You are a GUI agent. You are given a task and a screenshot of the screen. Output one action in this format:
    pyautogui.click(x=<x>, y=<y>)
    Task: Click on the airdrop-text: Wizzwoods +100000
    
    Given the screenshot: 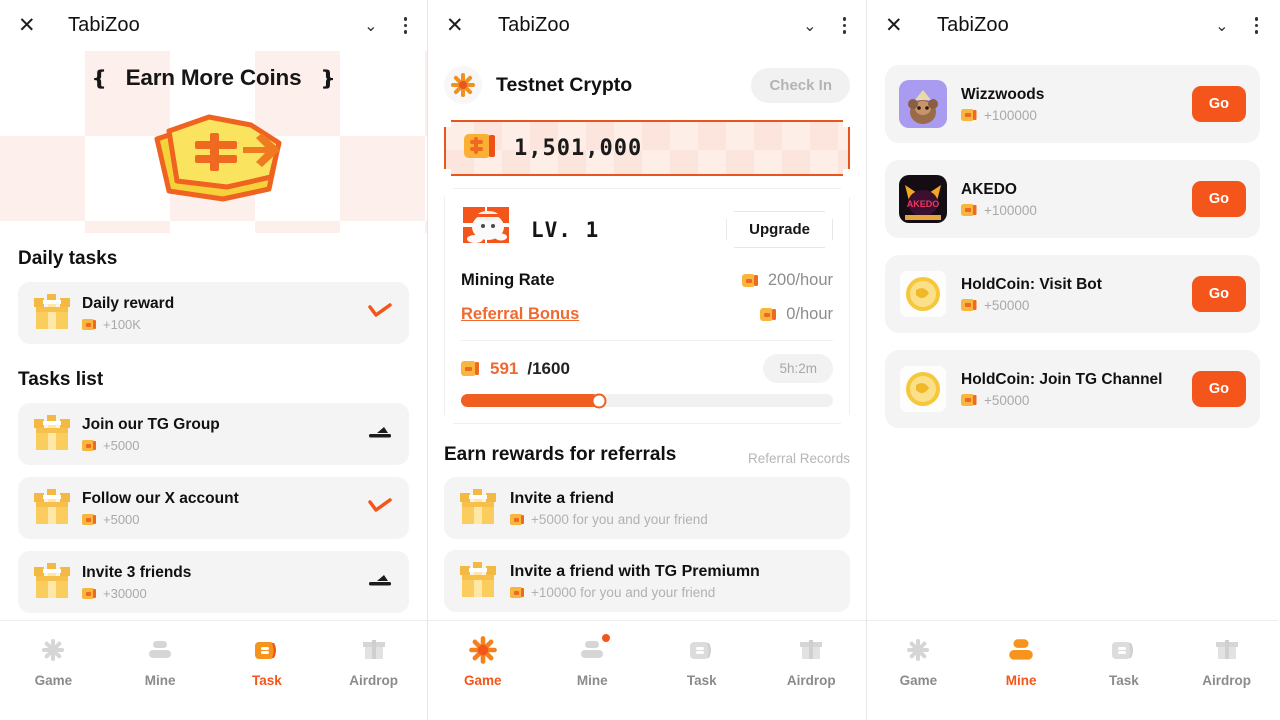 What is the action you would take?
    pyautogui.click(x=1072, y=104)
    